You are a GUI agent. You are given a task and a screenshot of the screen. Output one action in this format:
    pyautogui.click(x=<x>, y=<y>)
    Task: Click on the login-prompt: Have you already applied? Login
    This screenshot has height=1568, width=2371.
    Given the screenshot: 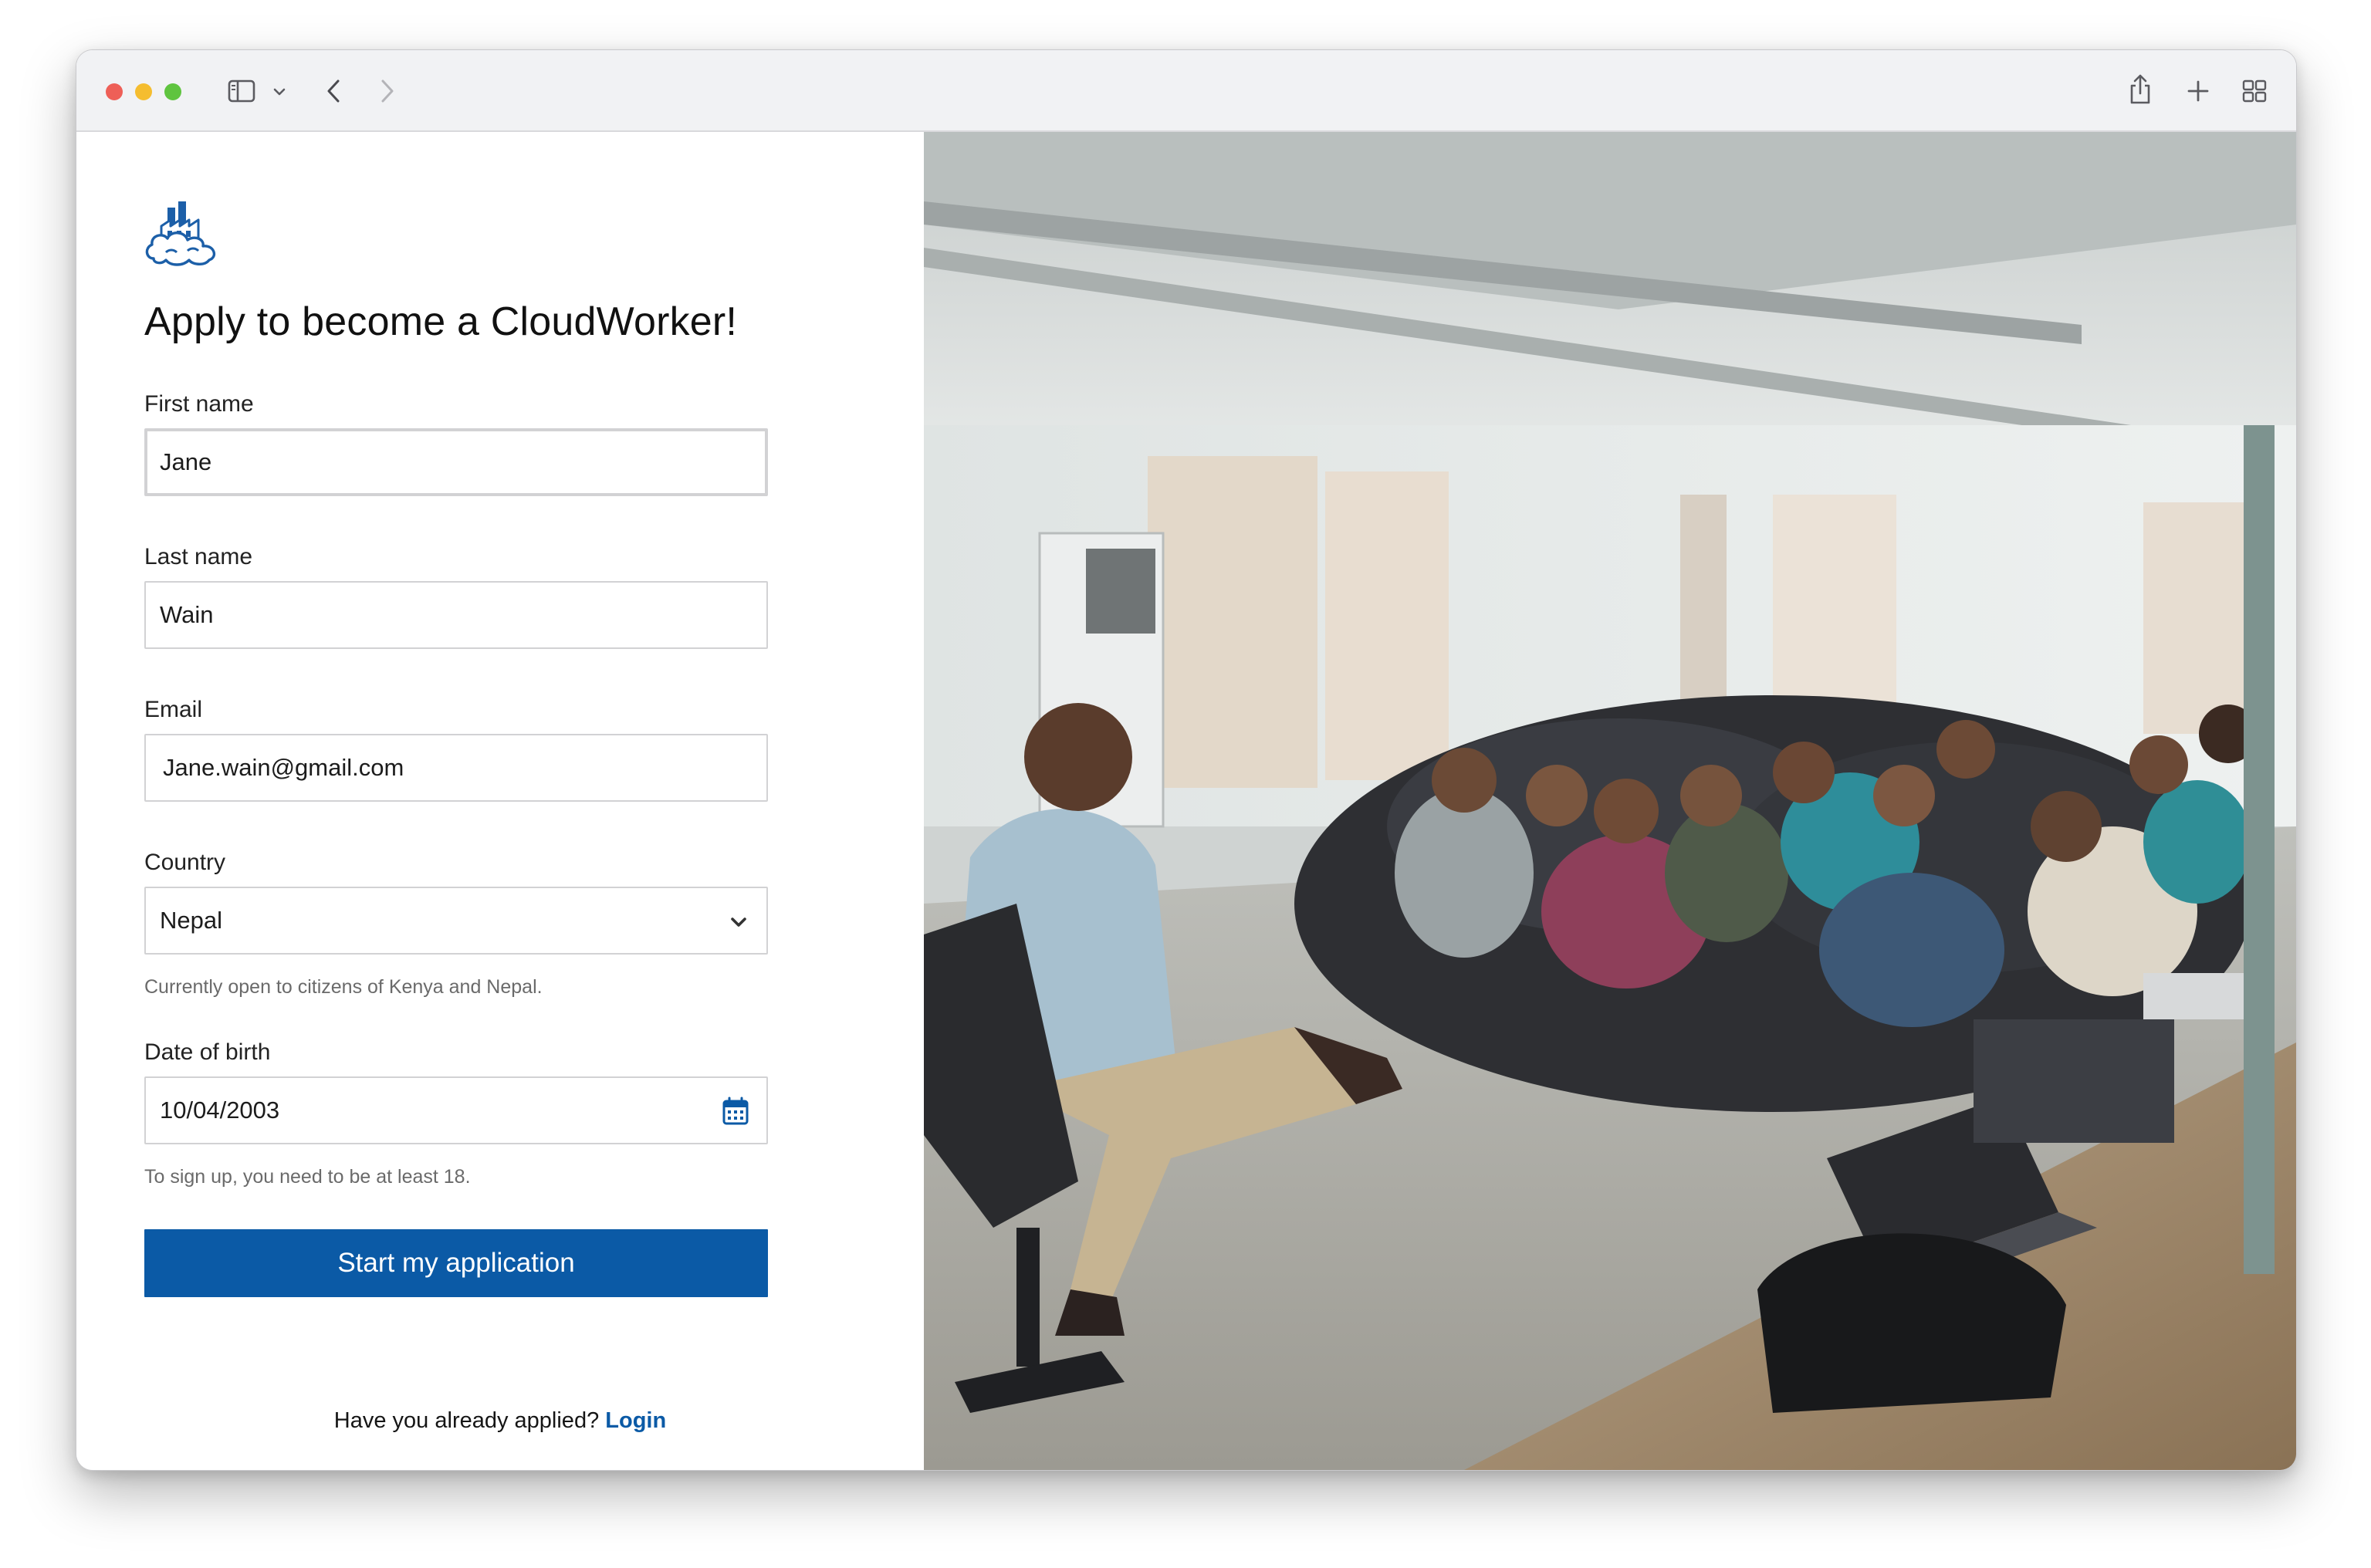 What is the action you would take?
    pyautogui.click(x=500, y=1421)
    